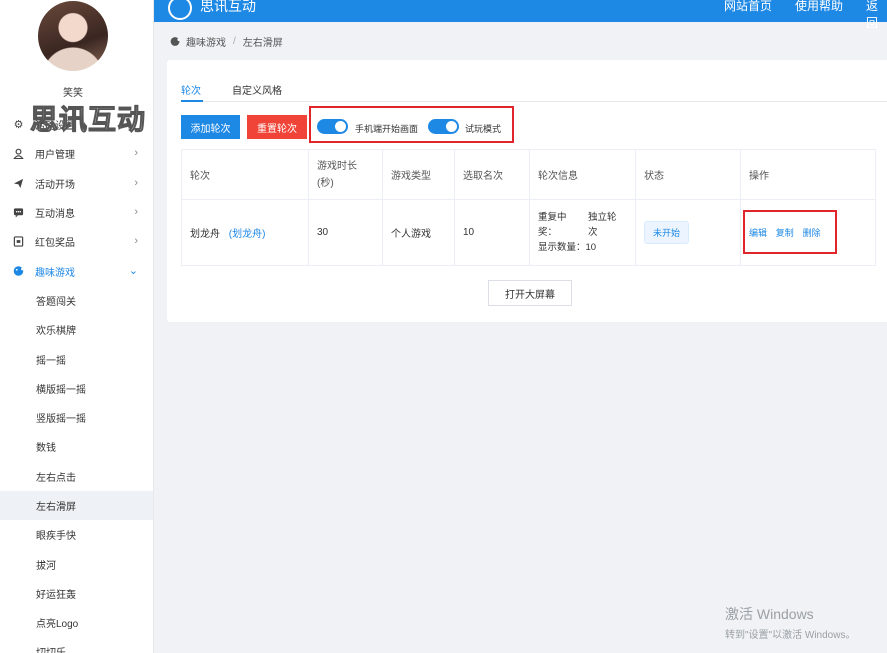  Describe the element at coordinates (76, 329) in the screenshot. I see `sidebar-subitem: 欢乐棋牌` at that location.